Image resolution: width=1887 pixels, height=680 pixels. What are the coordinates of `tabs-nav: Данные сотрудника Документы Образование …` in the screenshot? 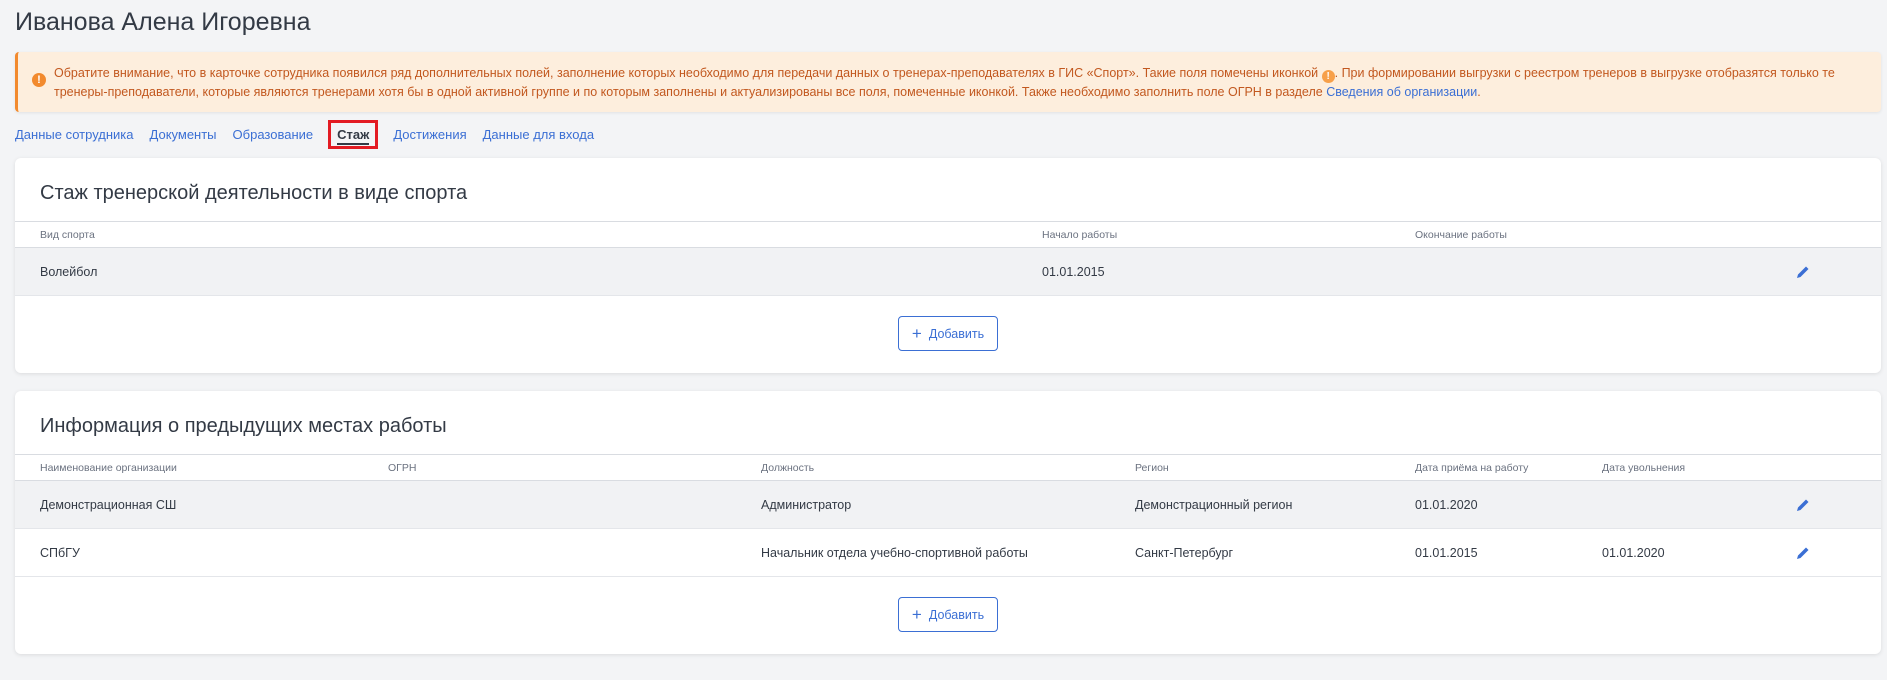 It's located at (312, 134).